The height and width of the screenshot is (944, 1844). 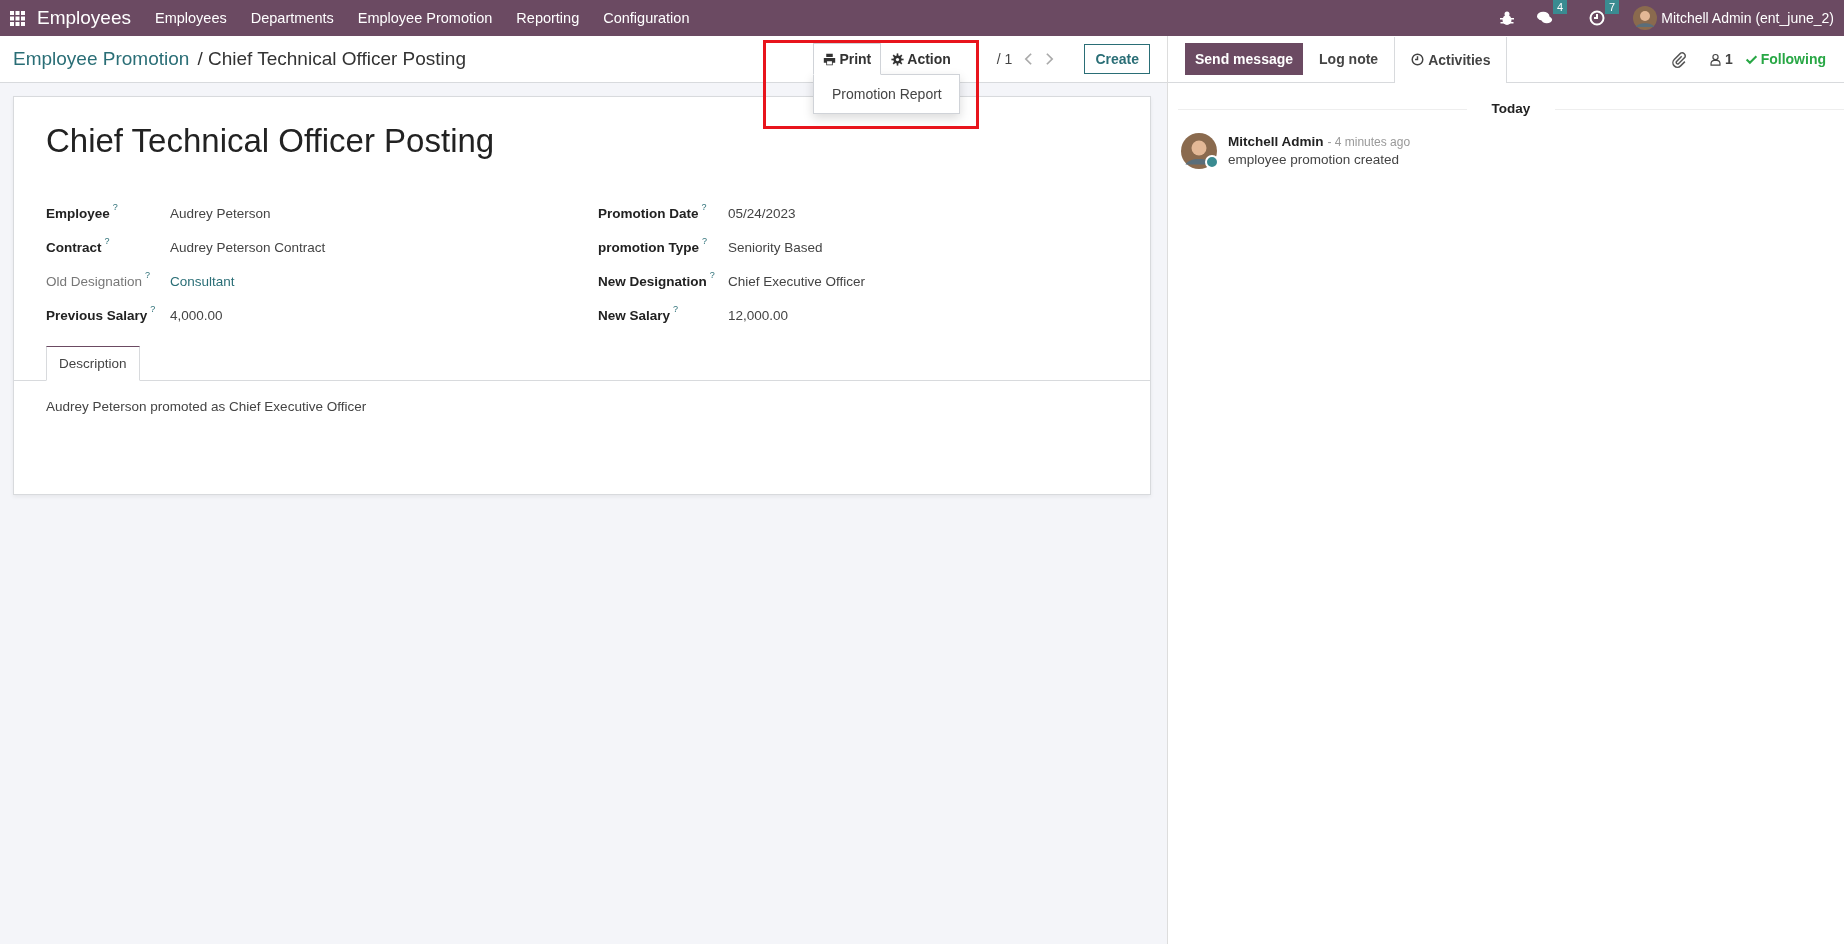 I want to click on field-label: New Designation, so click(x=652, y=281).